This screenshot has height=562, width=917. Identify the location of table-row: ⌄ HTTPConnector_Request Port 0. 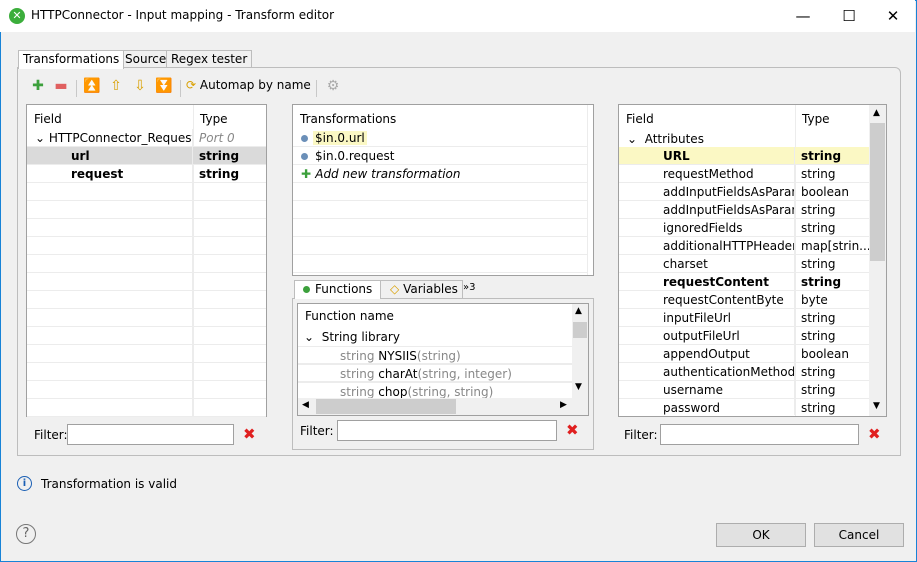
(146, 138).